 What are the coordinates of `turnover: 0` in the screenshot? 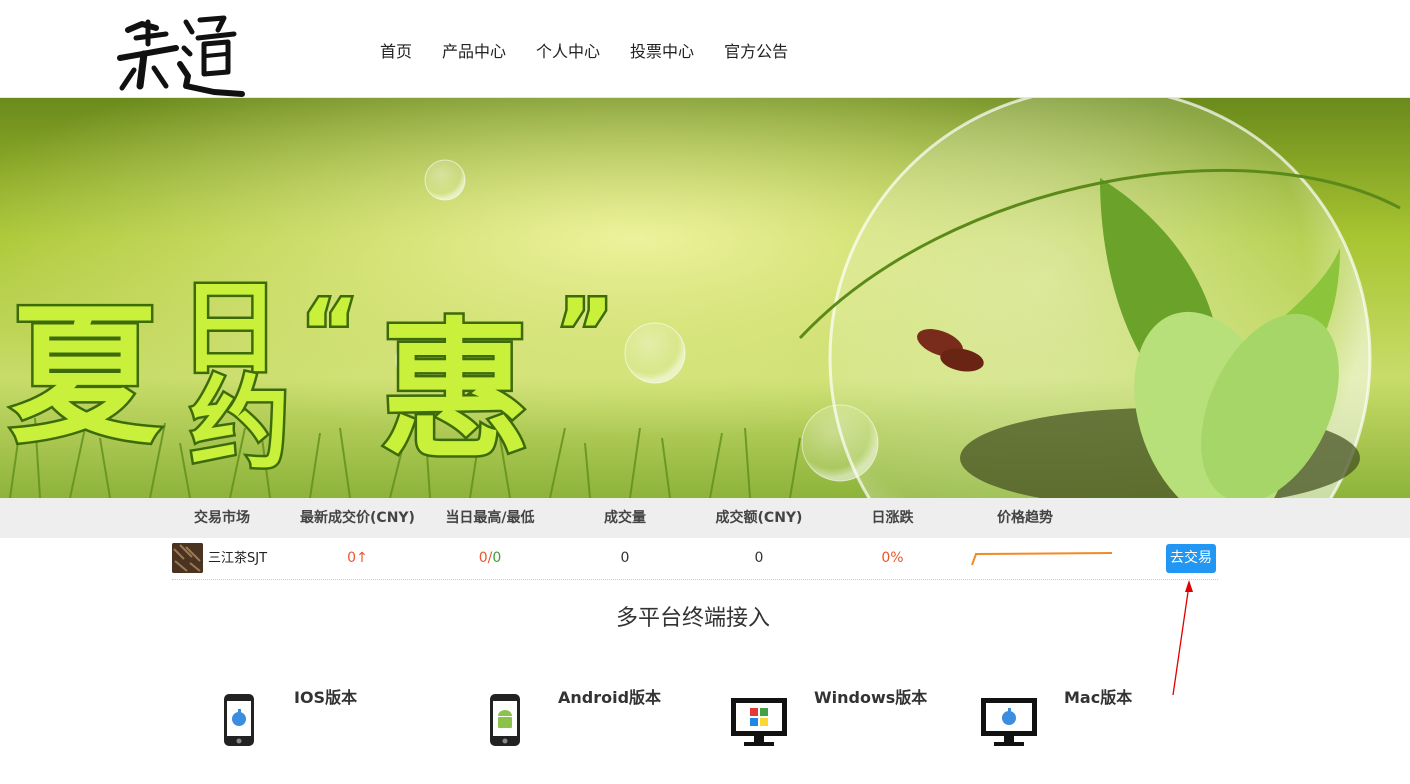 It's located at (759, 558).